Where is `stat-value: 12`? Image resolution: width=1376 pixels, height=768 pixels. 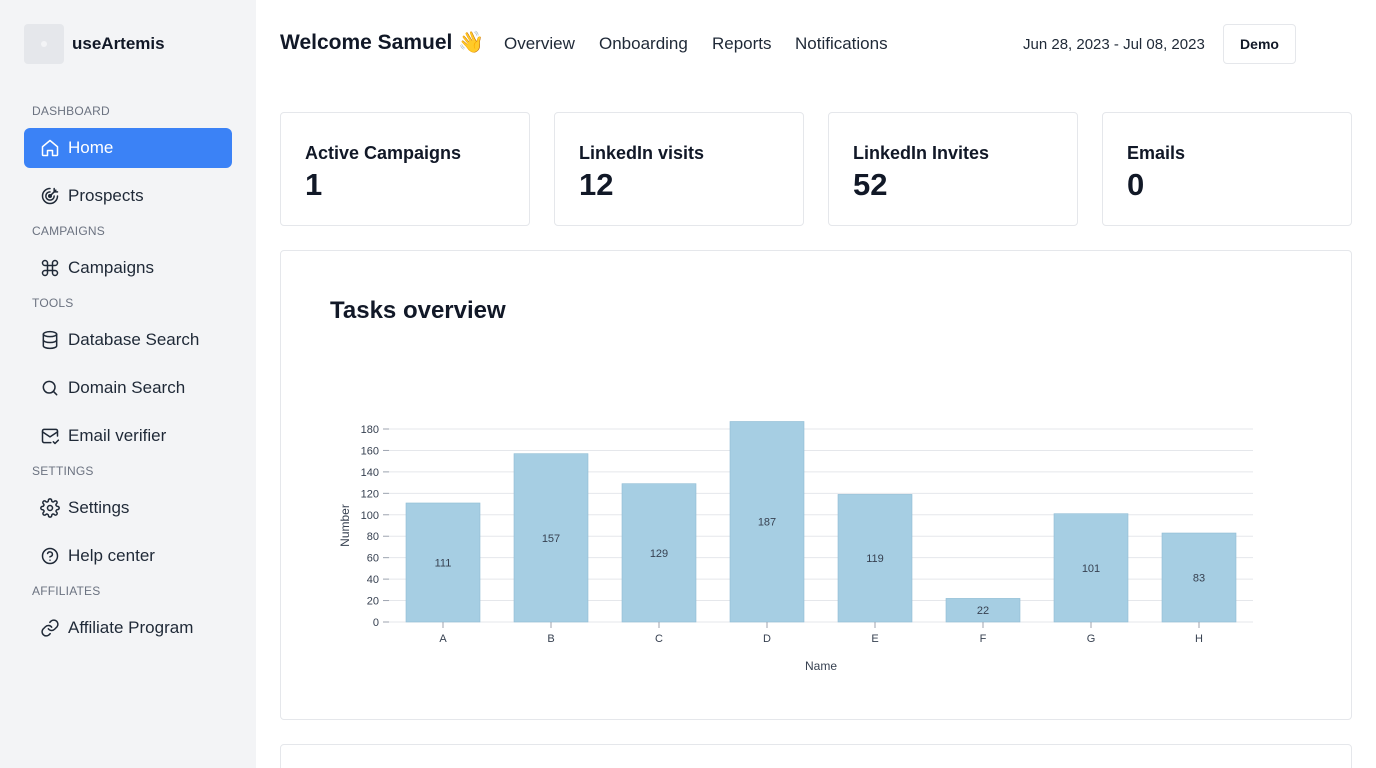 stat-value: 12 is located at coordinates (596, 184).